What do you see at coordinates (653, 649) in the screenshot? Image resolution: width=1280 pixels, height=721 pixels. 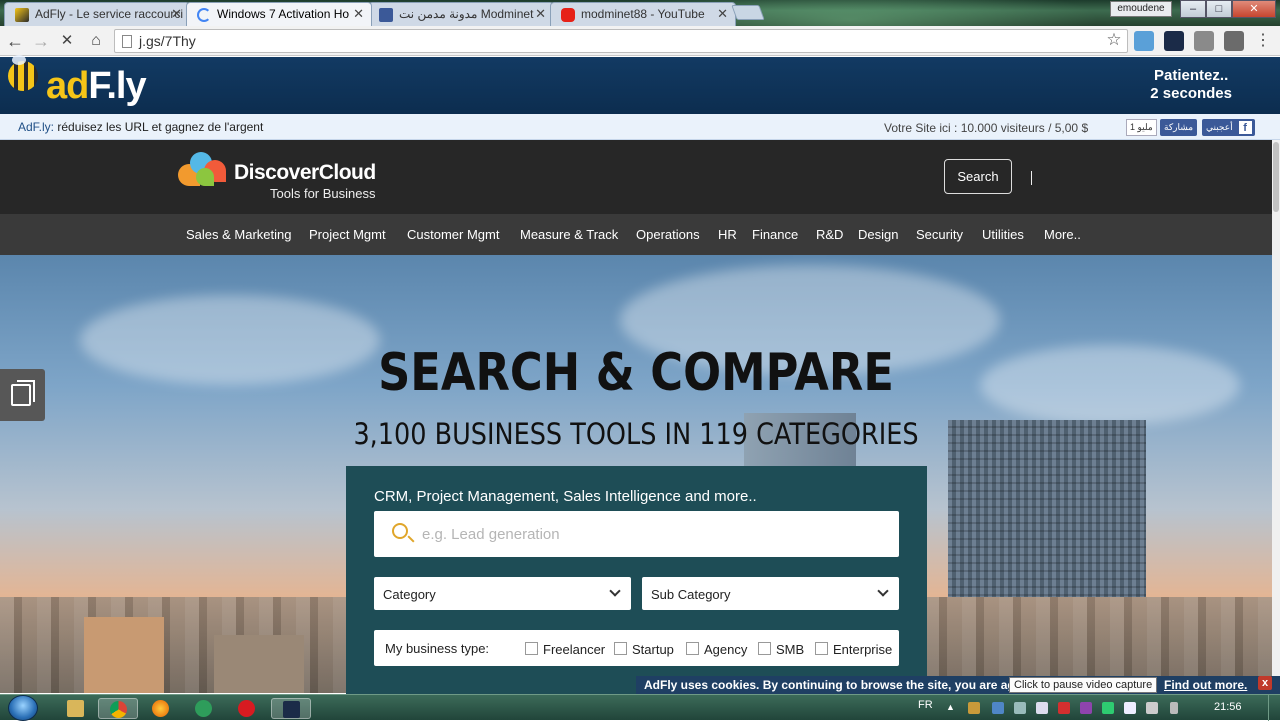 I see `startup-label: Startup` at bounding box center [653, 649].